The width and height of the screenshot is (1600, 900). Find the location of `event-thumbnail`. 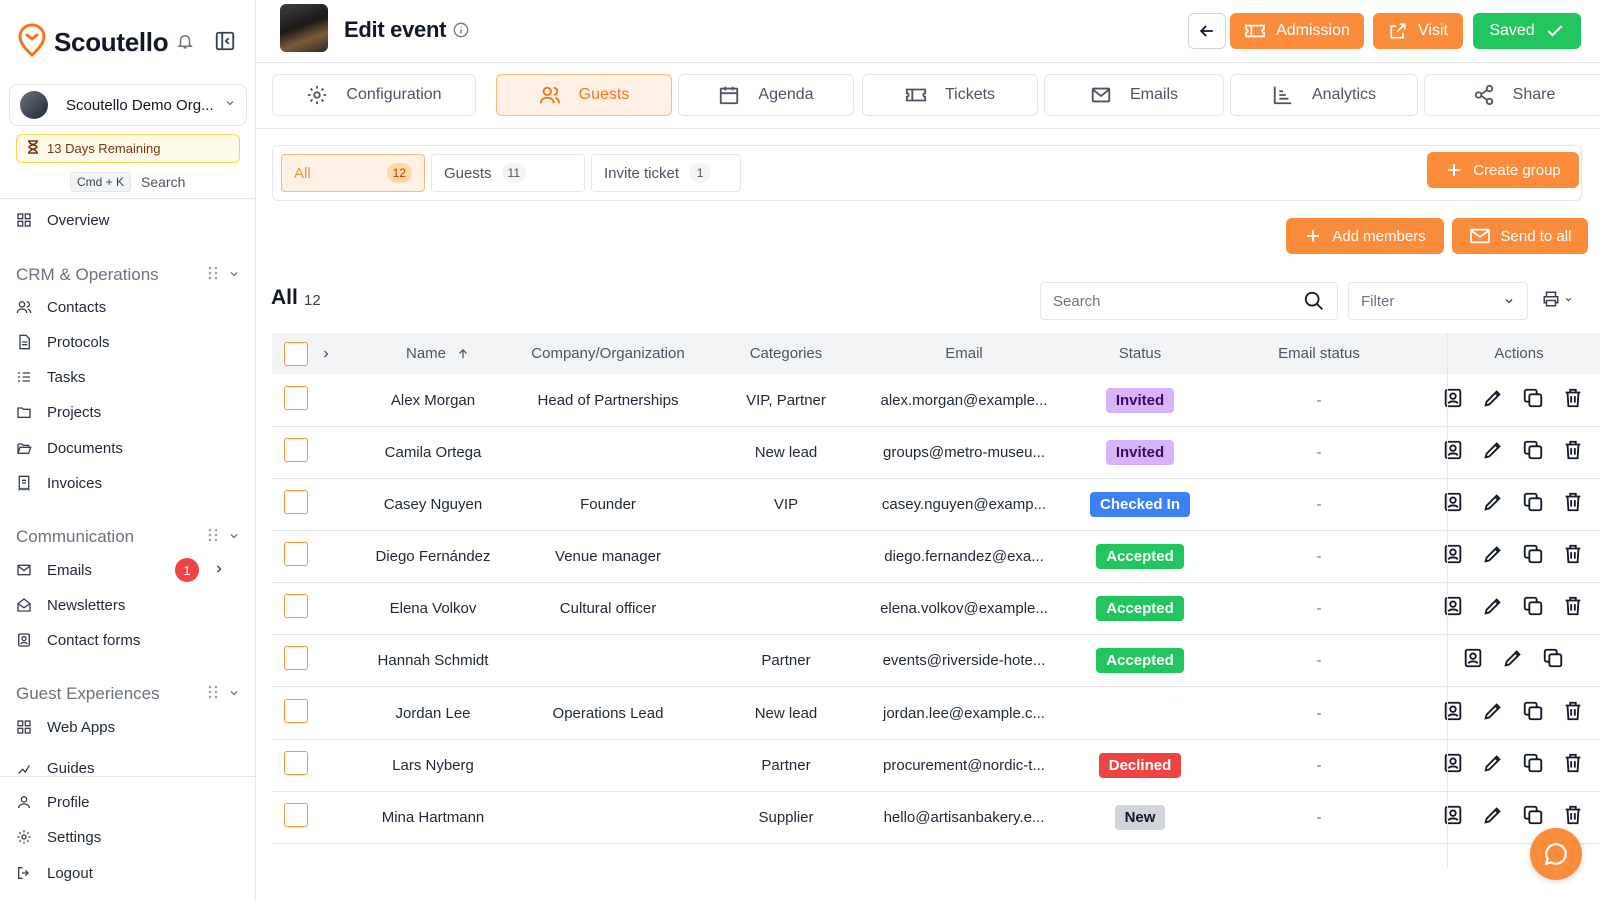

event-thumbnail is located at coordinates (304, 28).